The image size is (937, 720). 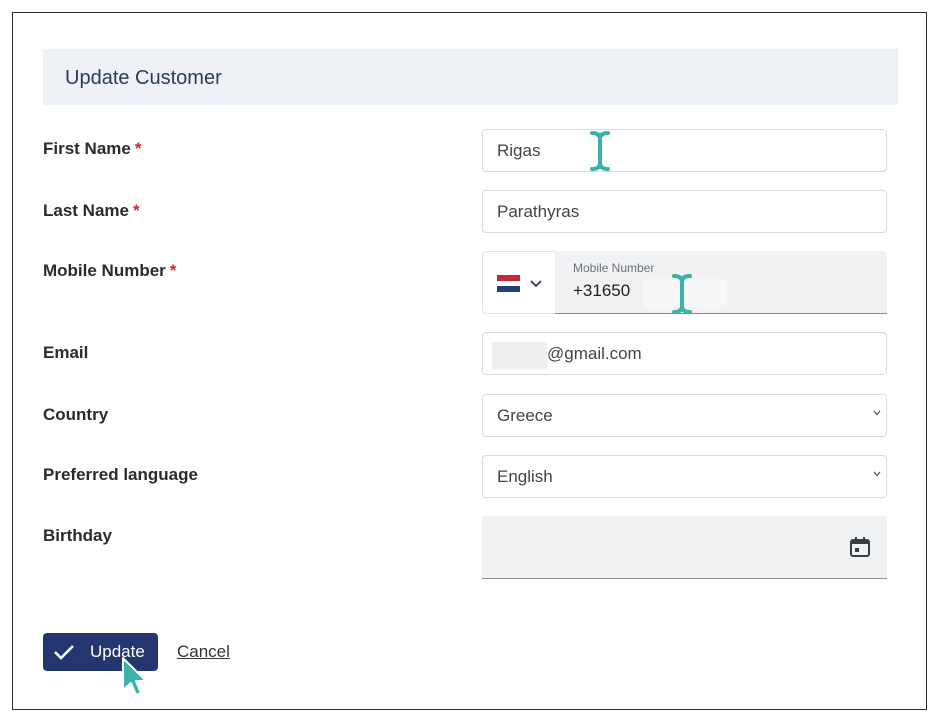 I want to click on email-value: @gmail.com, so click(x=594, y=353).